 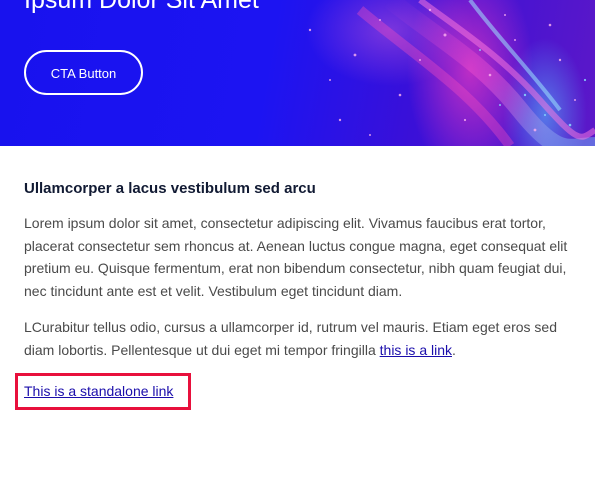 What do you see at coordinates (454, 349) in the screenshot?
I see `body-paragraph-2-end: .` at bounding box center [454, 349].